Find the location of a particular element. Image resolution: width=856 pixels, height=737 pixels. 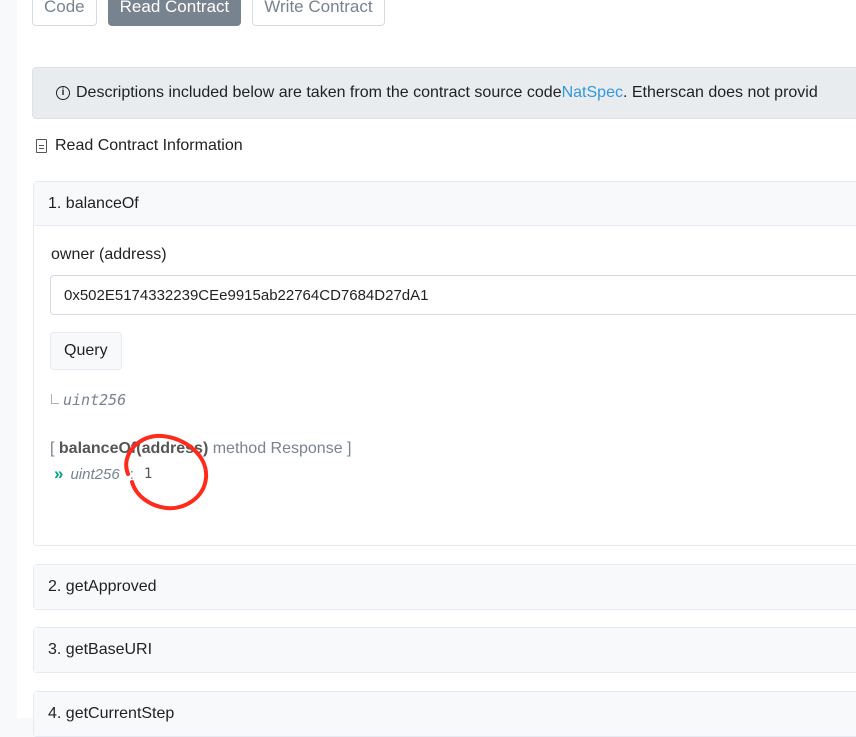

method-getcurrentstep: 4. getCurrentStep is located at coordinates (444, 714).